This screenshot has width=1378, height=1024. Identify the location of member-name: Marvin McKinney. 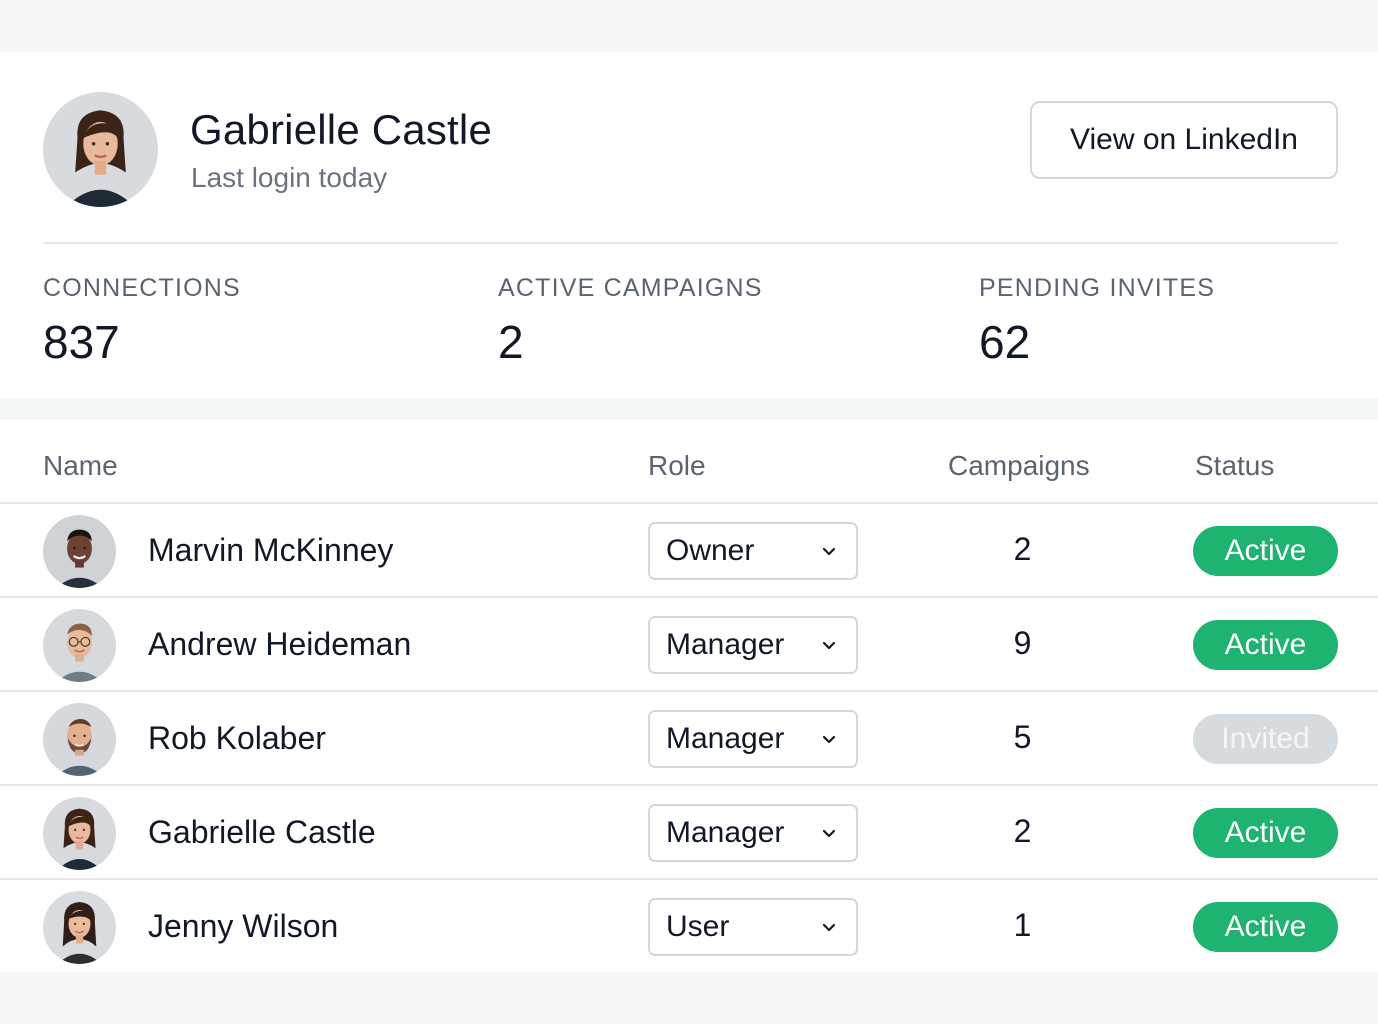
(271, 550).